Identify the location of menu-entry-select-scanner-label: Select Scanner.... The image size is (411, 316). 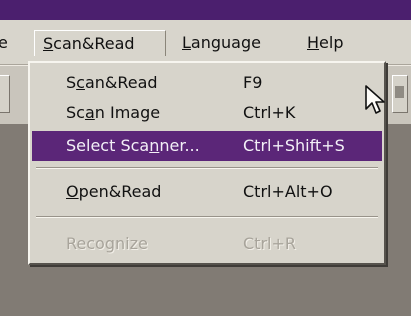
(133, 146).